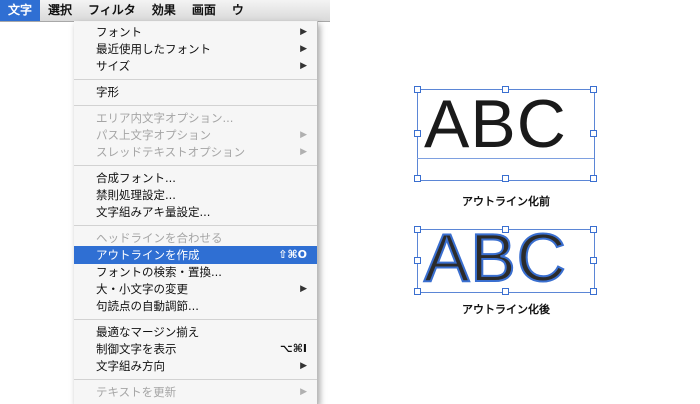 This screenshot has height=404, width=700. Describe the element at coordinates (60, 10) in the screenshot. I see `menu-select: 選択` at that location.